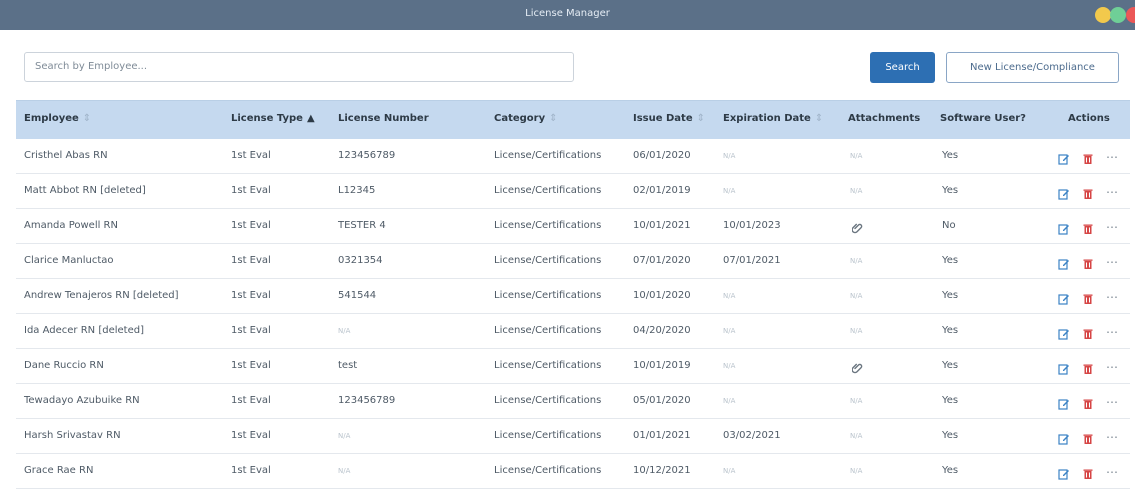 This screenshot has height=490, width=1135. I want to click on license-number-cell: TESTER 4, so click(362, 225).